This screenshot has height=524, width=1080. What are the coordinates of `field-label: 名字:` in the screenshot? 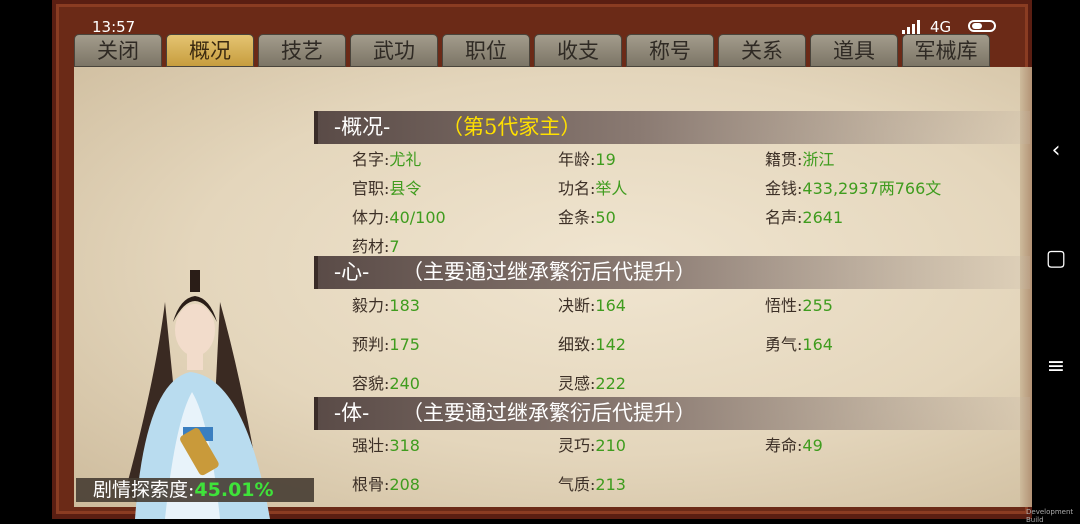 It's located at (371, 159).